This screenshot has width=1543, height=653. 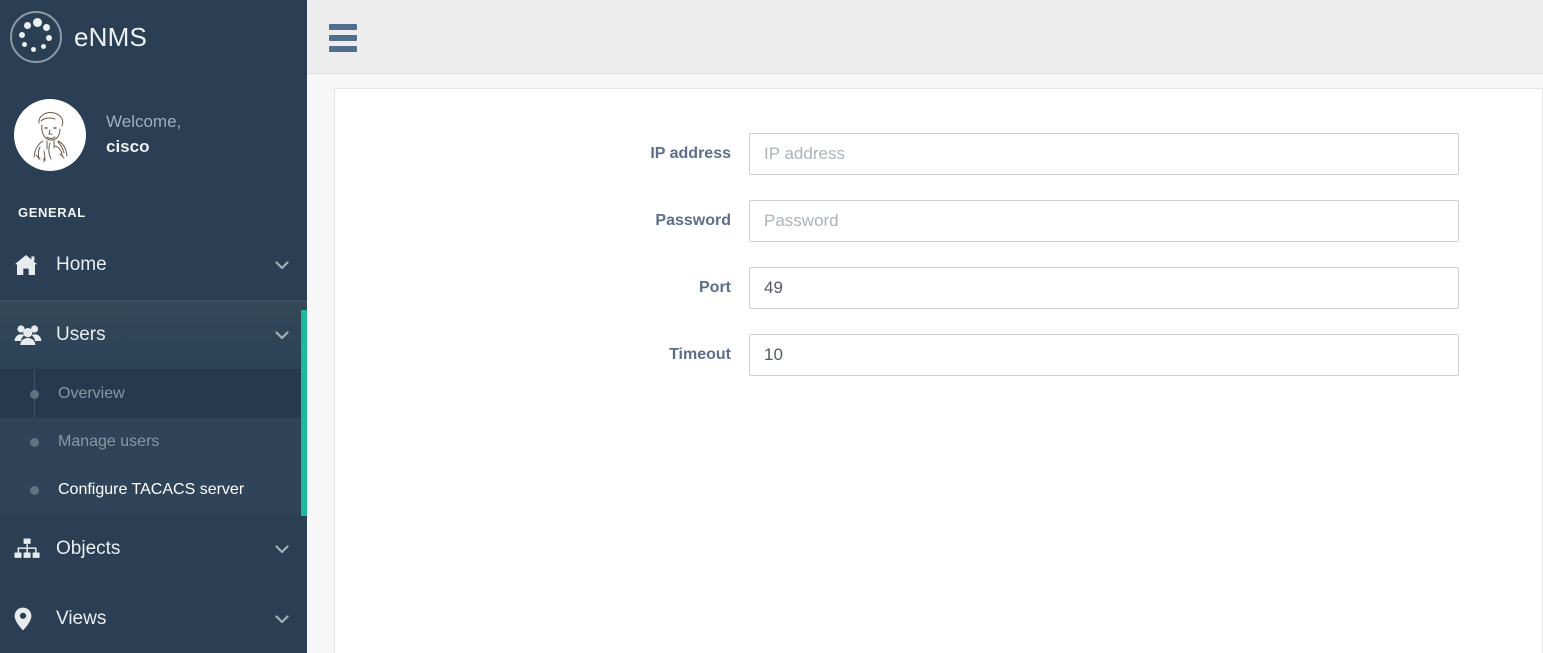 What do you see at coordinates (81, 264) in the screenshot?
I see `sidebar-item-label: Home` at bounding box center [81, 264].